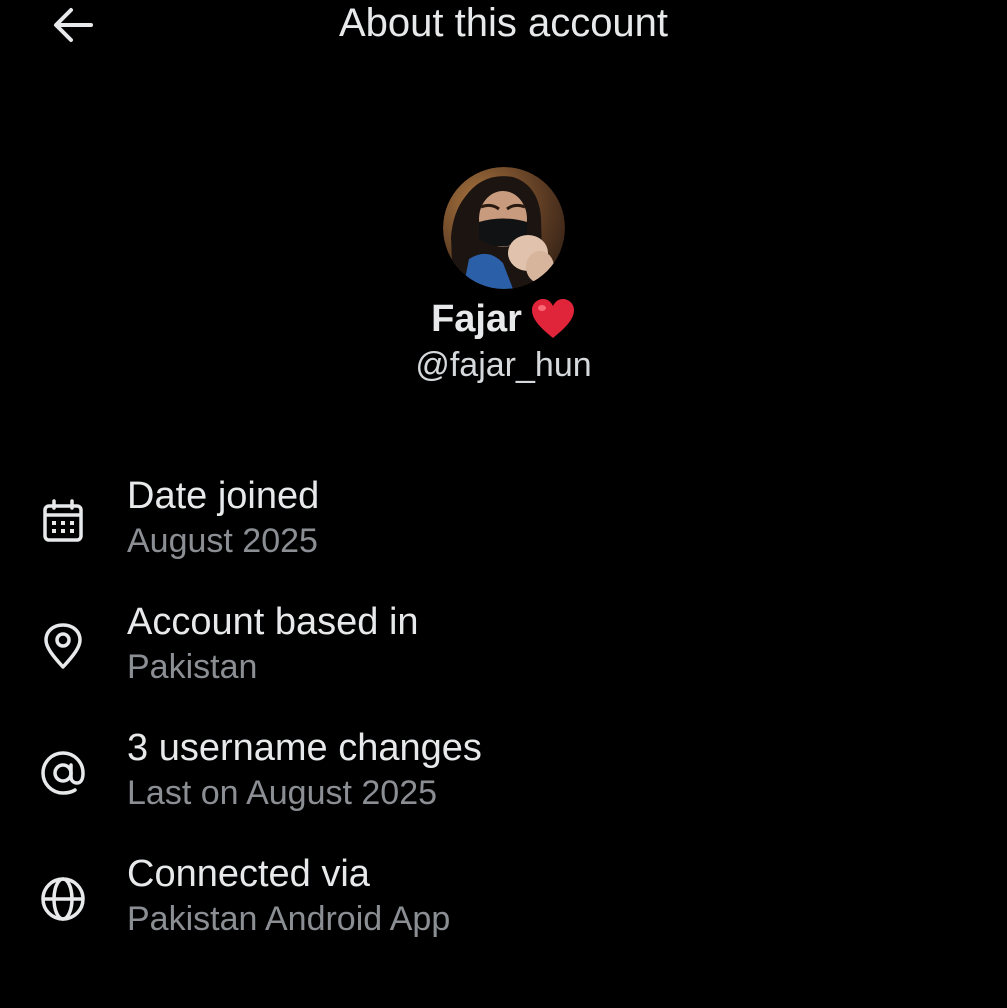  What do you see at coordinates (503, 228) in the screenshot?
I see `avatar` at bounding box center [503, 228].